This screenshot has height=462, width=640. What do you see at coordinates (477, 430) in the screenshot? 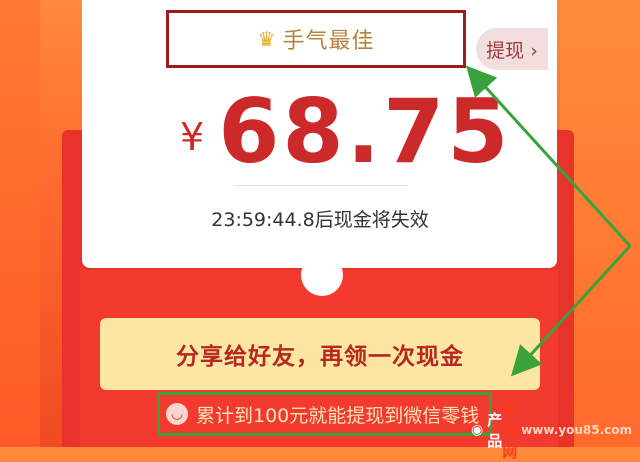
I see `wechat-icon: ◉` at bounding box center [477, 430].